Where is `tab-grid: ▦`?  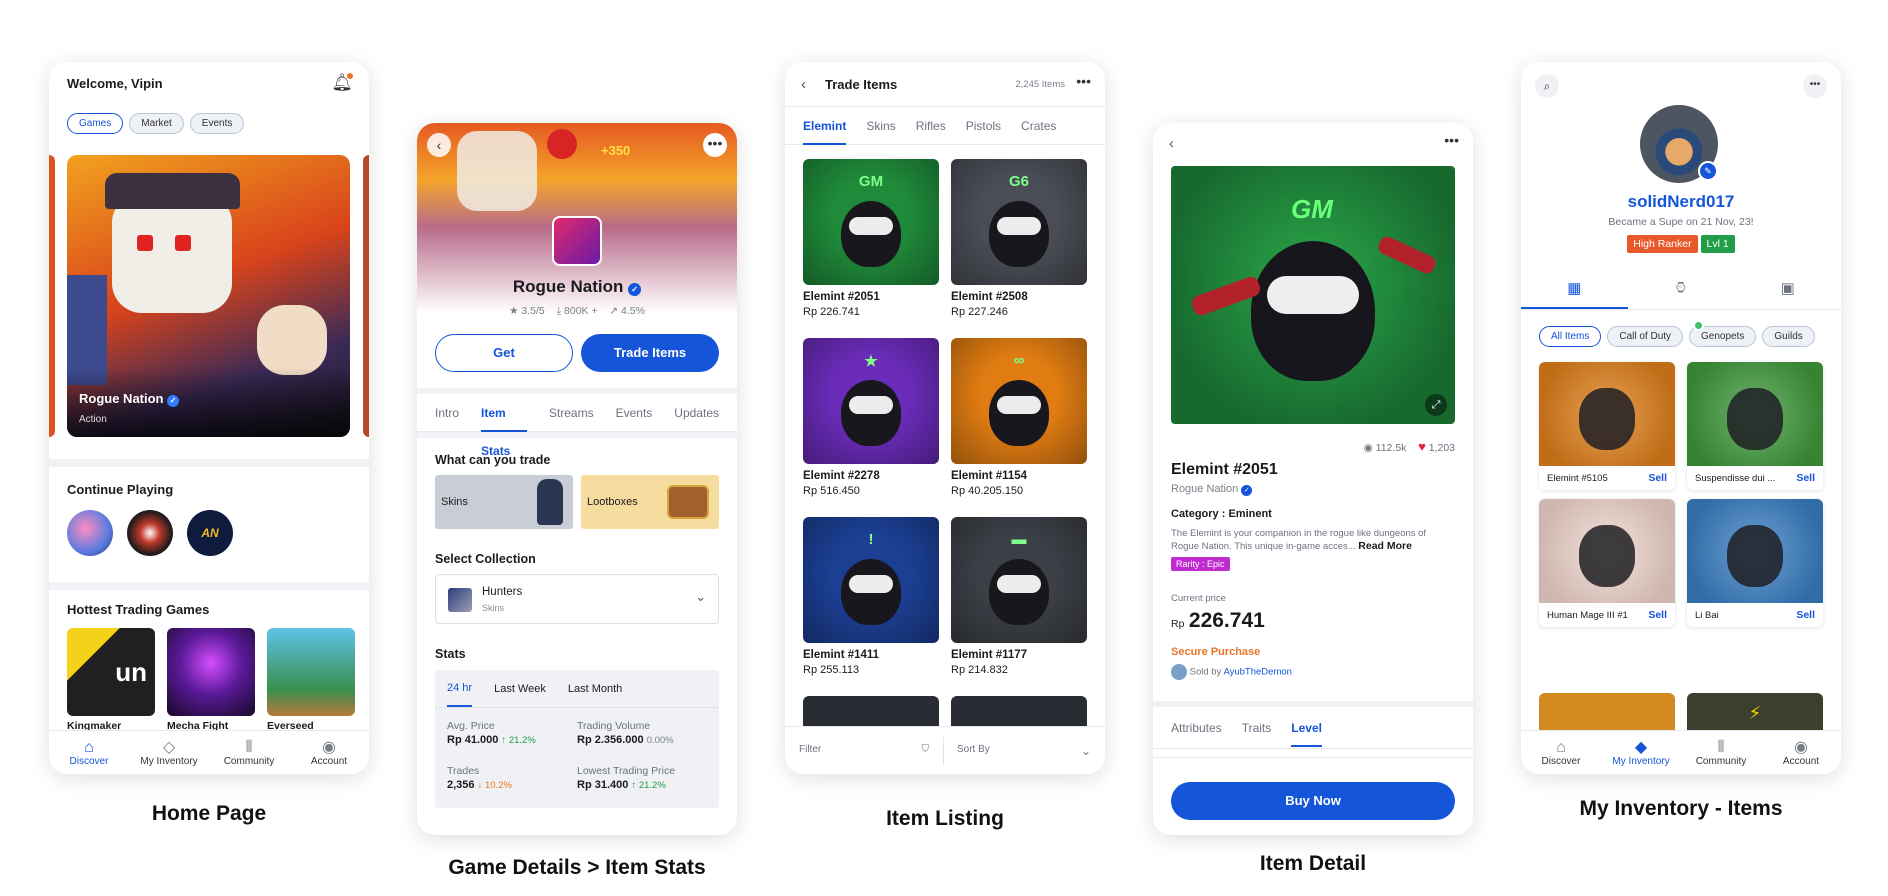 tab-grid: ▦ is located at coordinates (1574, 289).